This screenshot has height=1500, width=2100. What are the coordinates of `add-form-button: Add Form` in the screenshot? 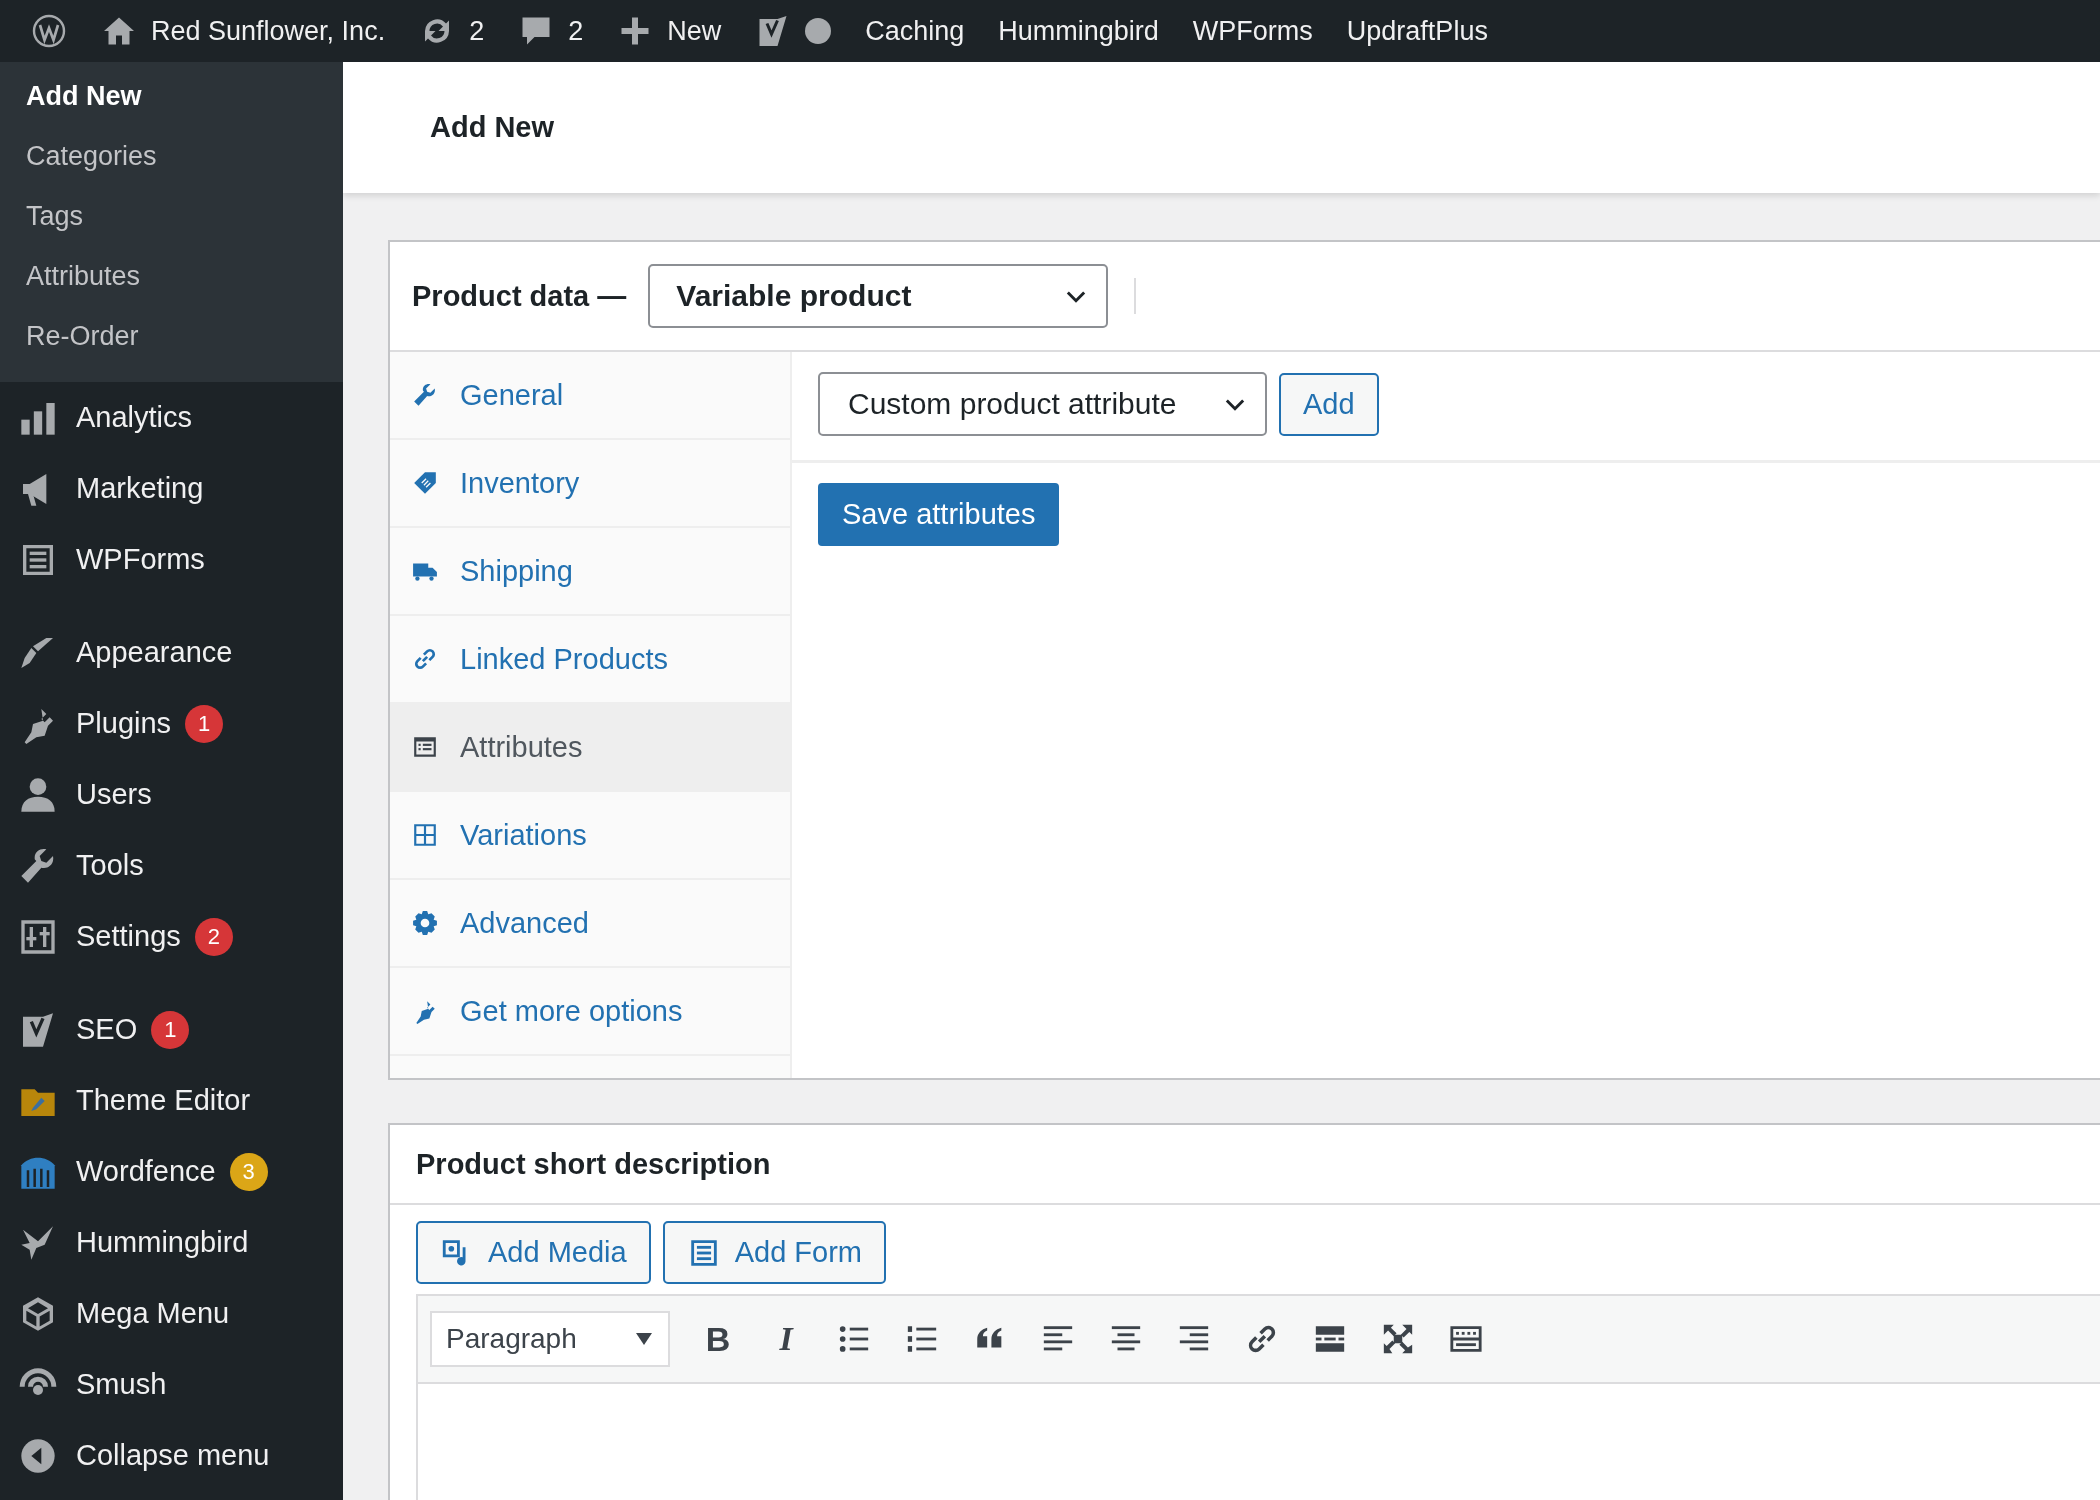 It's located at (774, 1252).